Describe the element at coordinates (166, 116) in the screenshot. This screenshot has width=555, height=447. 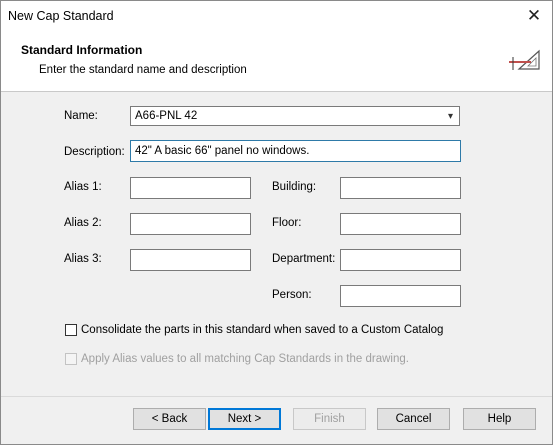
I see `name-value: A66-PNL 42` at that location.